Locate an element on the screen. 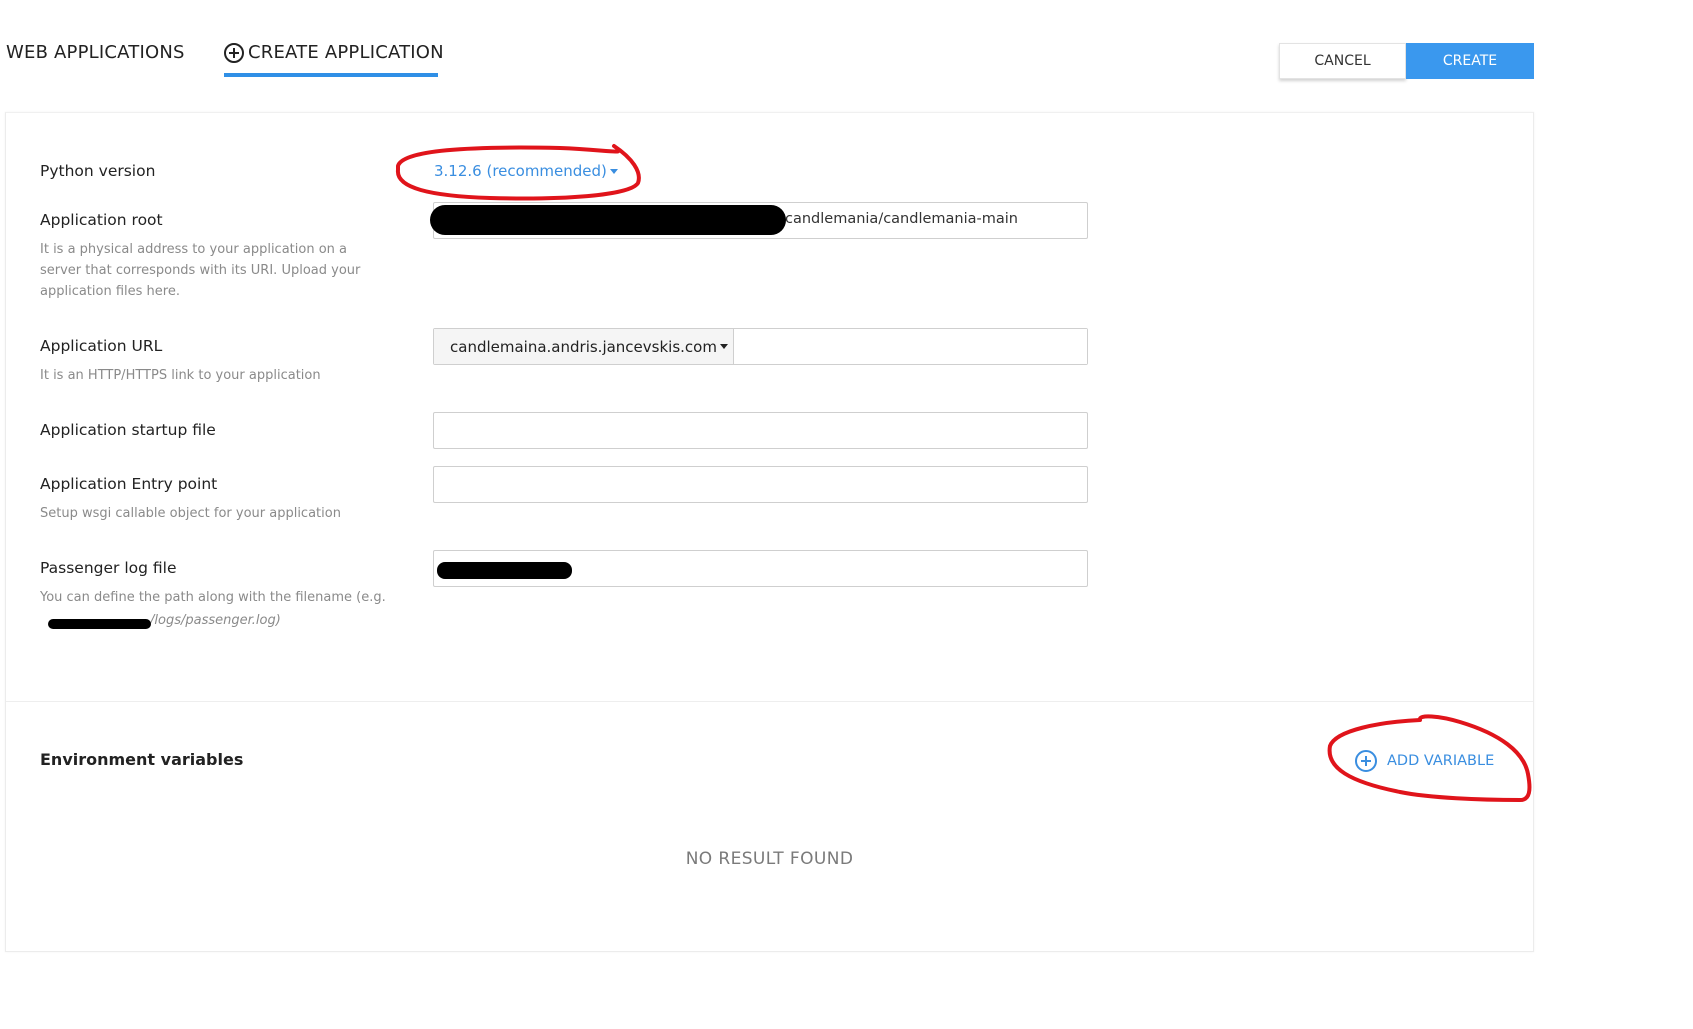  application-url-group: candlemaina.andris.jancevskis.com is located at coordinates (760, 346).